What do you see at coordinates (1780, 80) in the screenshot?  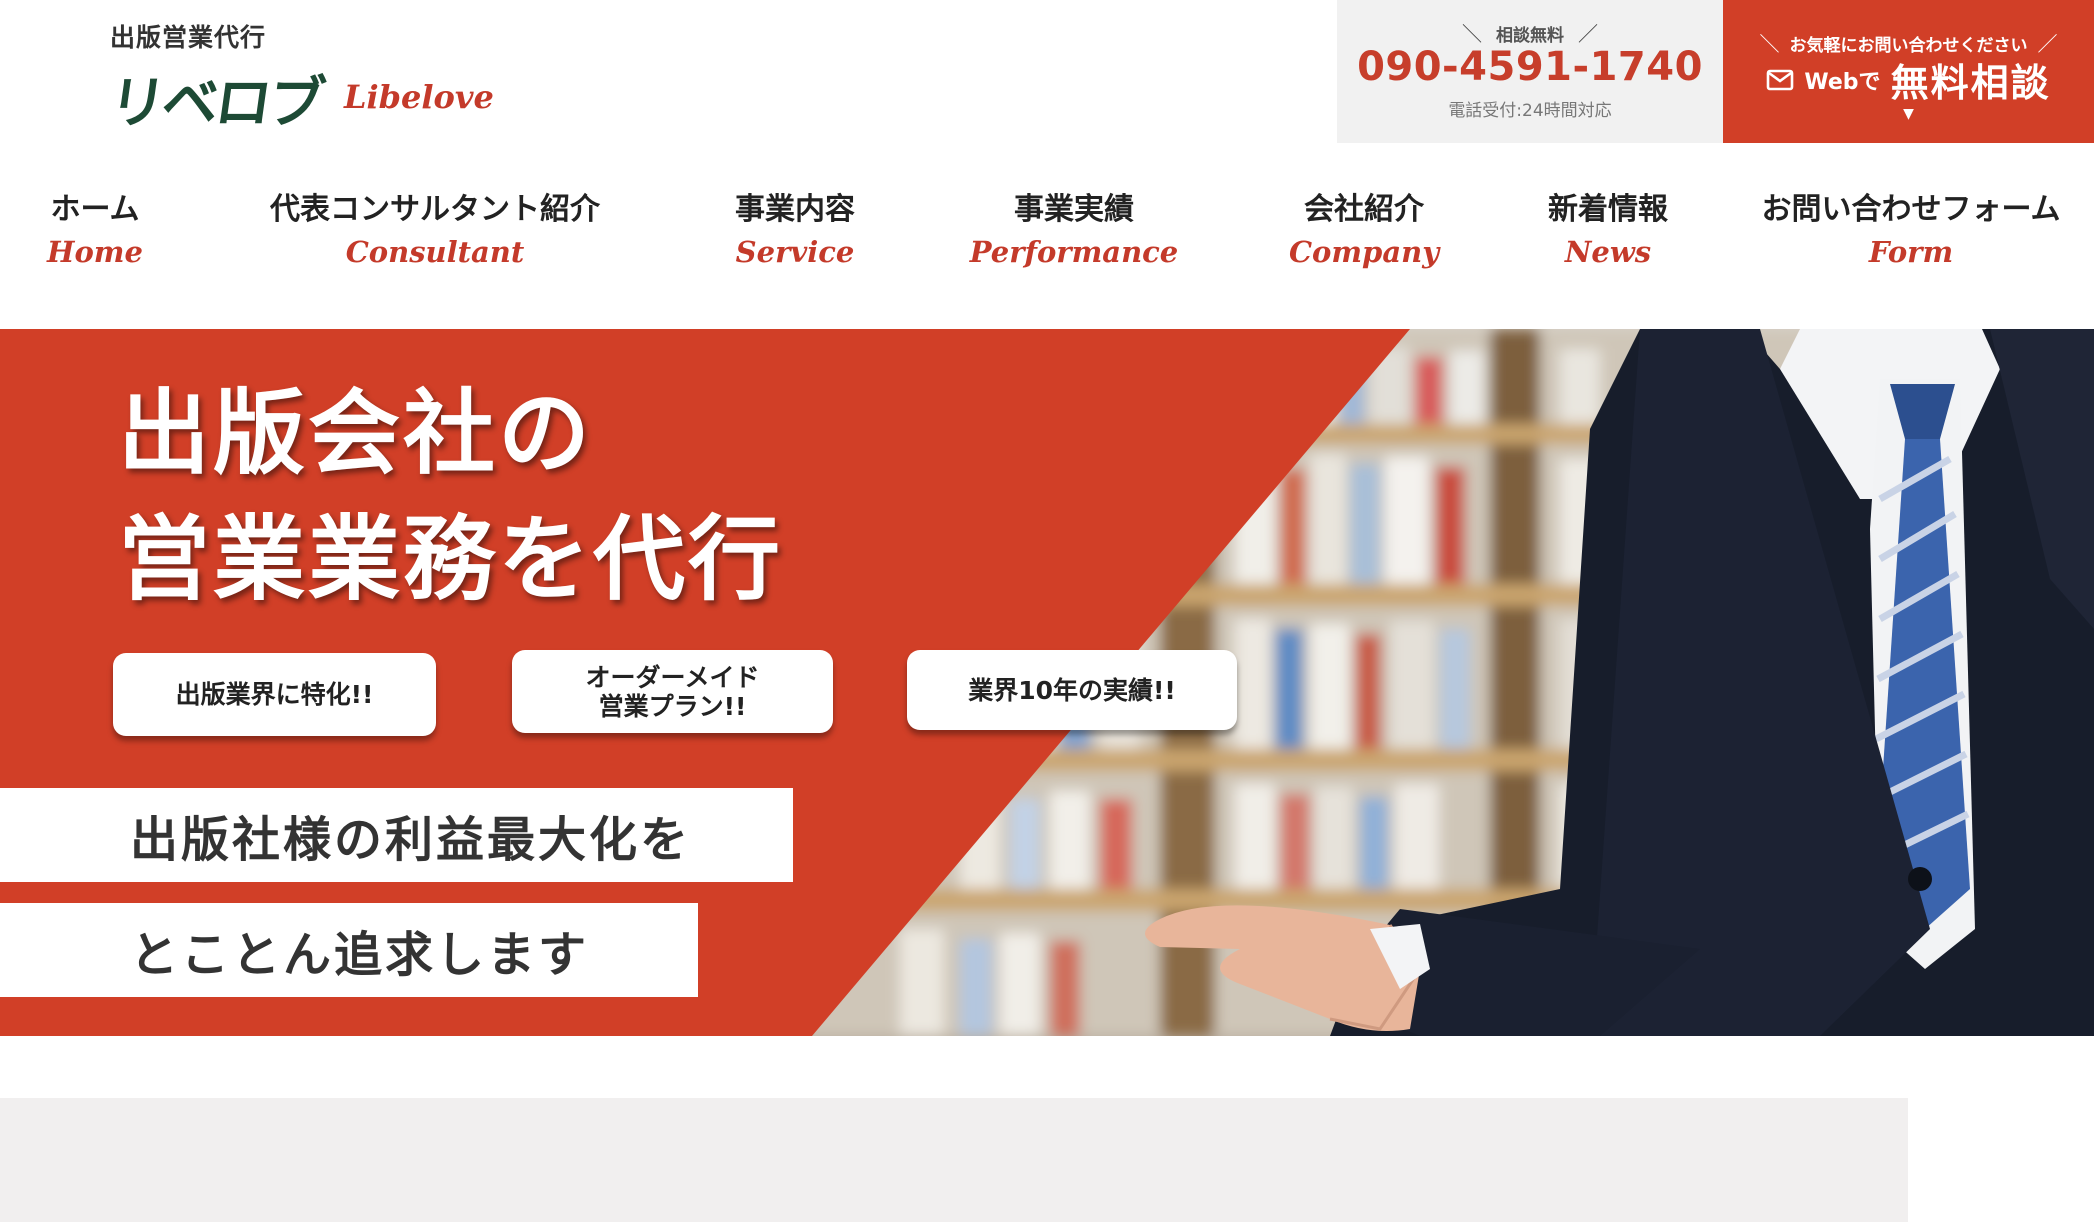 I see `mail-icon` at bounding box center [1780, 80].